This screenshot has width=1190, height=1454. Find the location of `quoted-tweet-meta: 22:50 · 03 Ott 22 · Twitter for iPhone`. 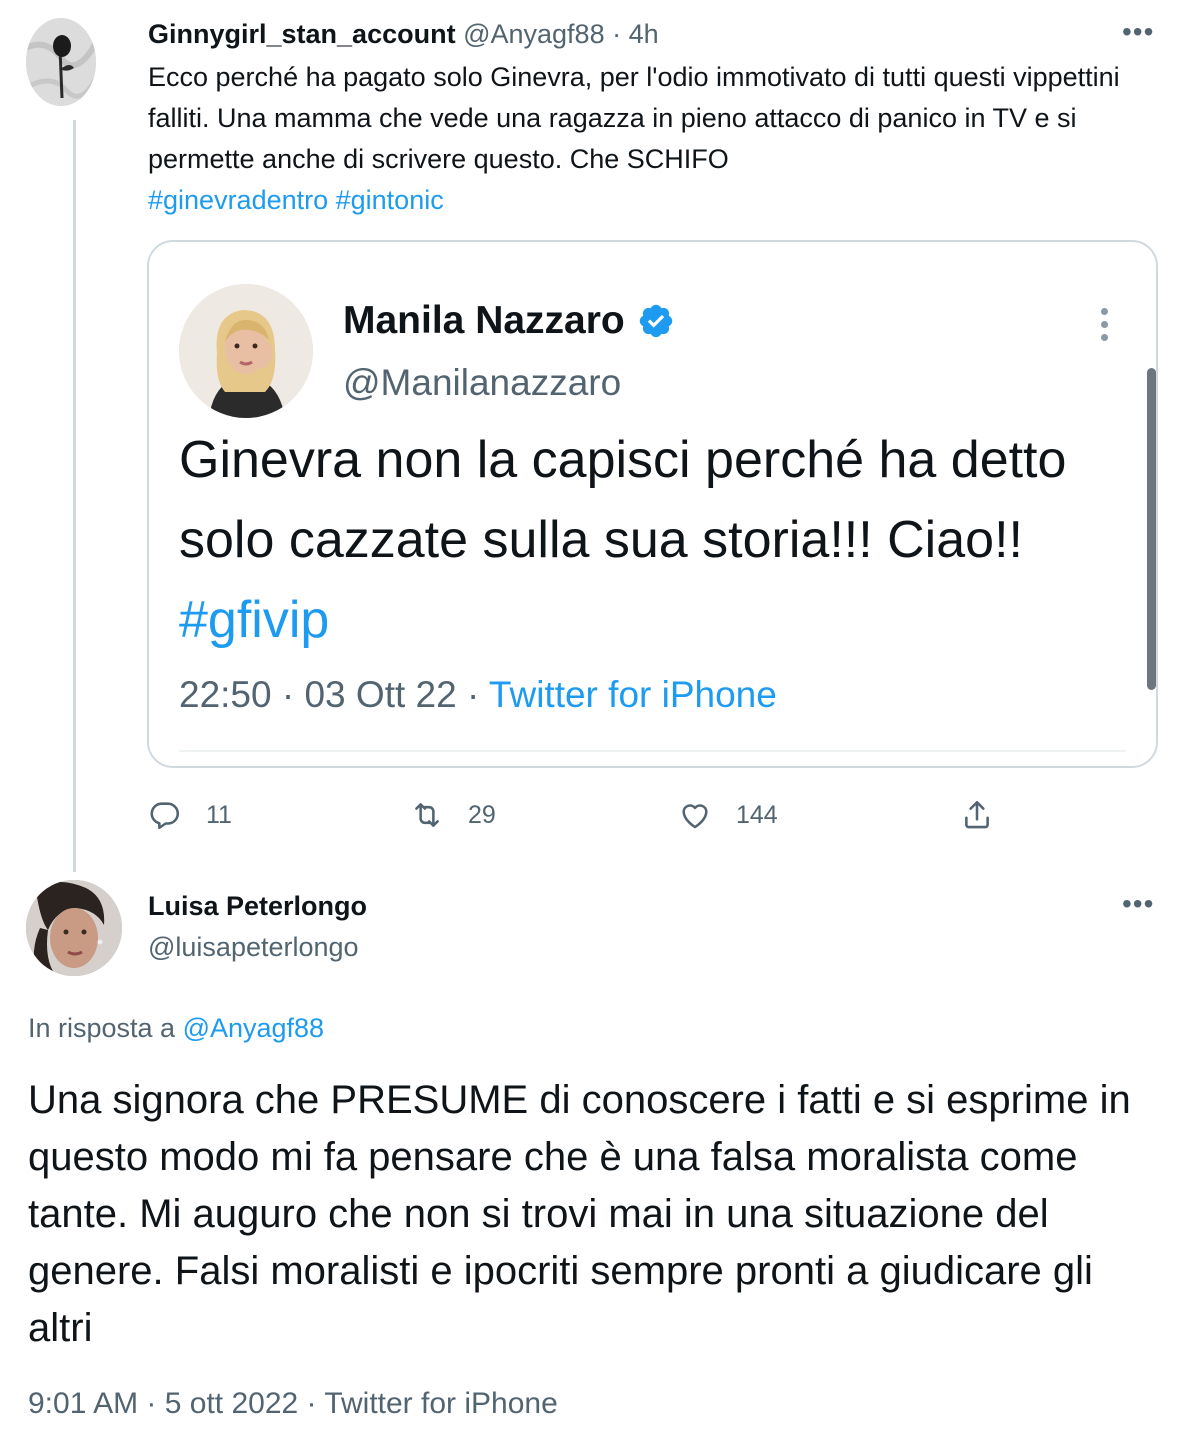

quoted-tweet-meta: 22:50 · 03 Ott 22 · Twitter for iPhone is located at coordinates (478, 695).